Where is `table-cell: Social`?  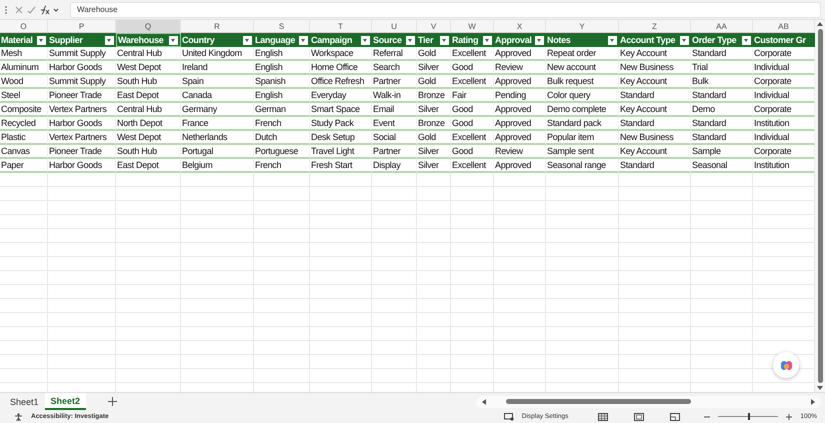 table-cell: Social is located at coordinates (394, 138).